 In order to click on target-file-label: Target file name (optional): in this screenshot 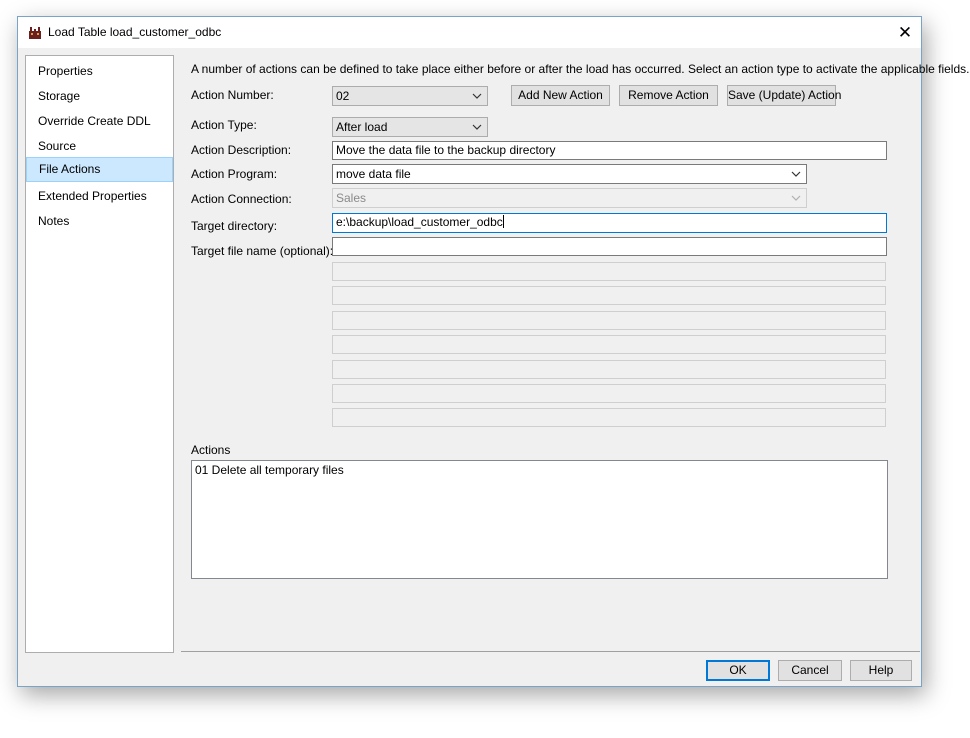, I will do `click(262, 251)`.